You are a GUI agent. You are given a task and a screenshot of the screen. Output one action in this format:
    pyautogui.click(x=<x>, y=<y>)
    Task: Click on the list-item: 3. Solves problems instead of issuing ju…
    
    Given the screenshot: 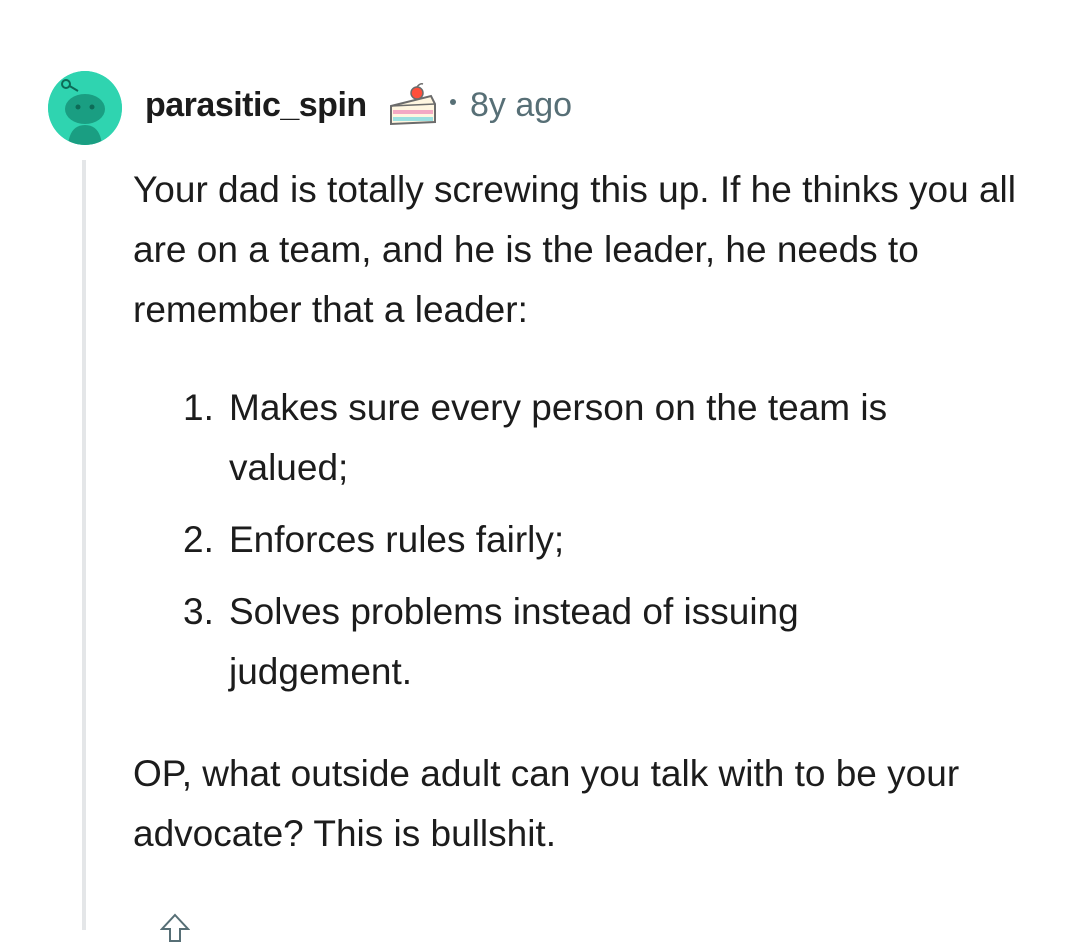 What is the action you would take?
    pyautogui.click(x=561, y=642)
    